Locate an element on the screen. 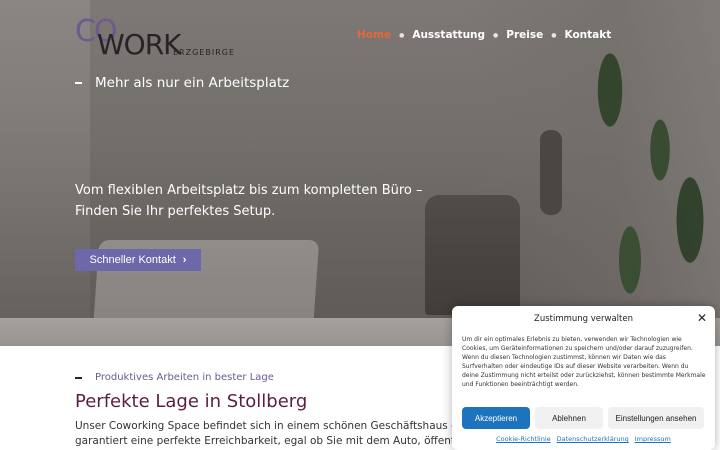 This screenshot has width=720, height=450. quick-contact-button: Schneller Kontakt › is located at coordinates (138, 260).